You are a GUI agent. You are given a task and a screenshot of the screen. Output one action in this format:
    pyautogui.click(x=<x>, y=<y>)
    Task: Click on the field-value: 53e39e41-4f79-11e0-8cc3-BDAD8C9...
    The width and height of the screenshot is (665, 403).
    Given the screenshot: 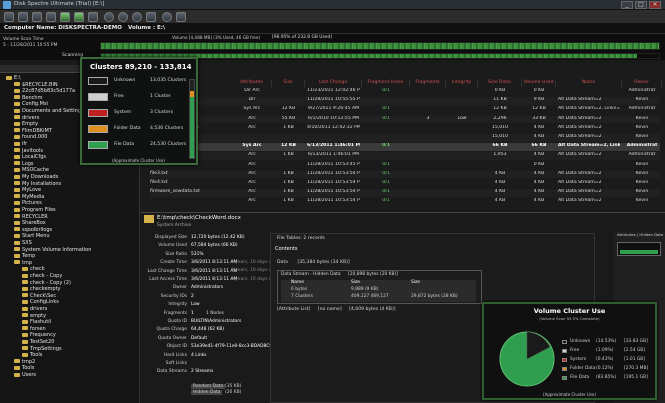 What is the action you would take?
    pyautogui.click(x=234, y=347)
    